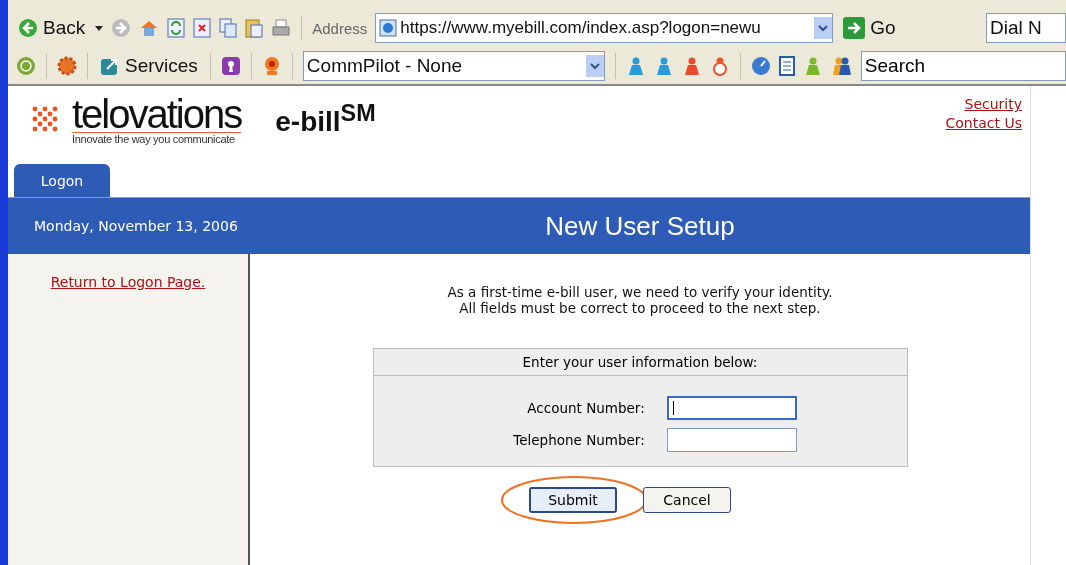 This screenshot has height=565, width=1066. Describe the element at coordinates (176, 28) in the screenshot. I see `refresh-icon` at that location.